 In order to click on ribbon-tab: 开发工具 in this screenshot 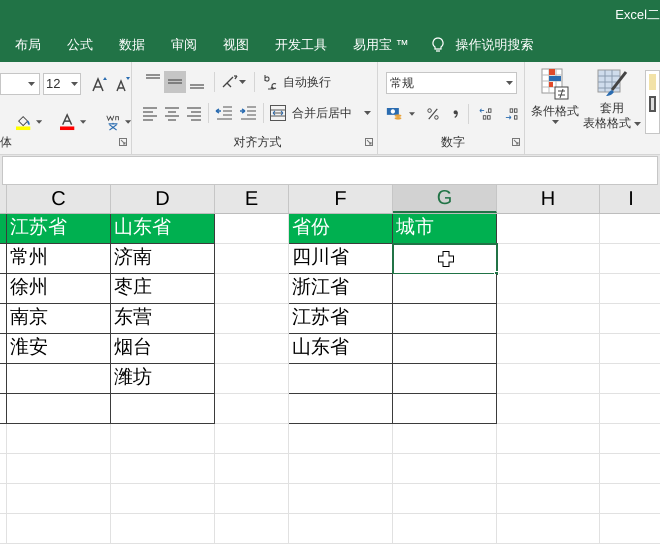, I will do `click(301, 45)`.